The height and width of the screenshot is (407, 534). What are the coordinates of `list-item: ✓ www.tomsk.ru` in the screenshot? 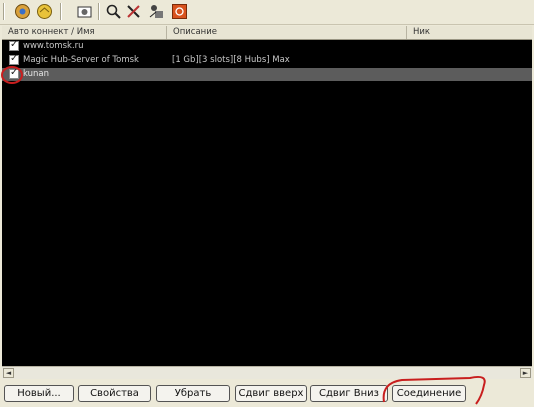 It's located at (267, 46).